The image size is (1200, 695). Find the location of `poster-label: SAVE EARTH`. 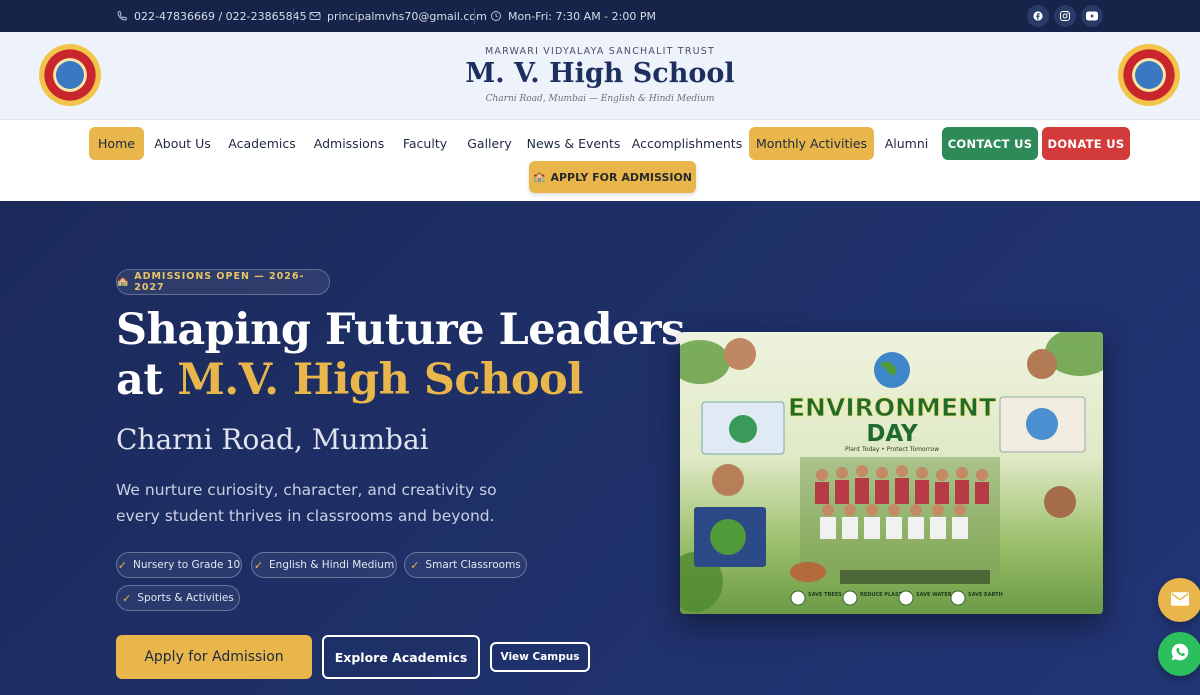

poster-label: SAVE EARTH is located at coordinates (985, 595).